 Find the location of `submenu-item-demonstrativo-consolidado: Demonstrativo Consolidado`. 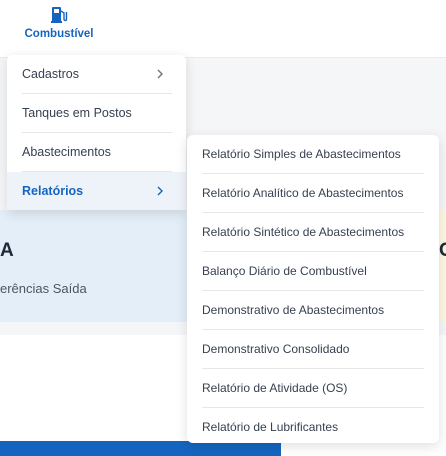

submenu-item-demonstrativo-consolidado: Demonstrativo Consolidado is located at coordinates (313, 349).